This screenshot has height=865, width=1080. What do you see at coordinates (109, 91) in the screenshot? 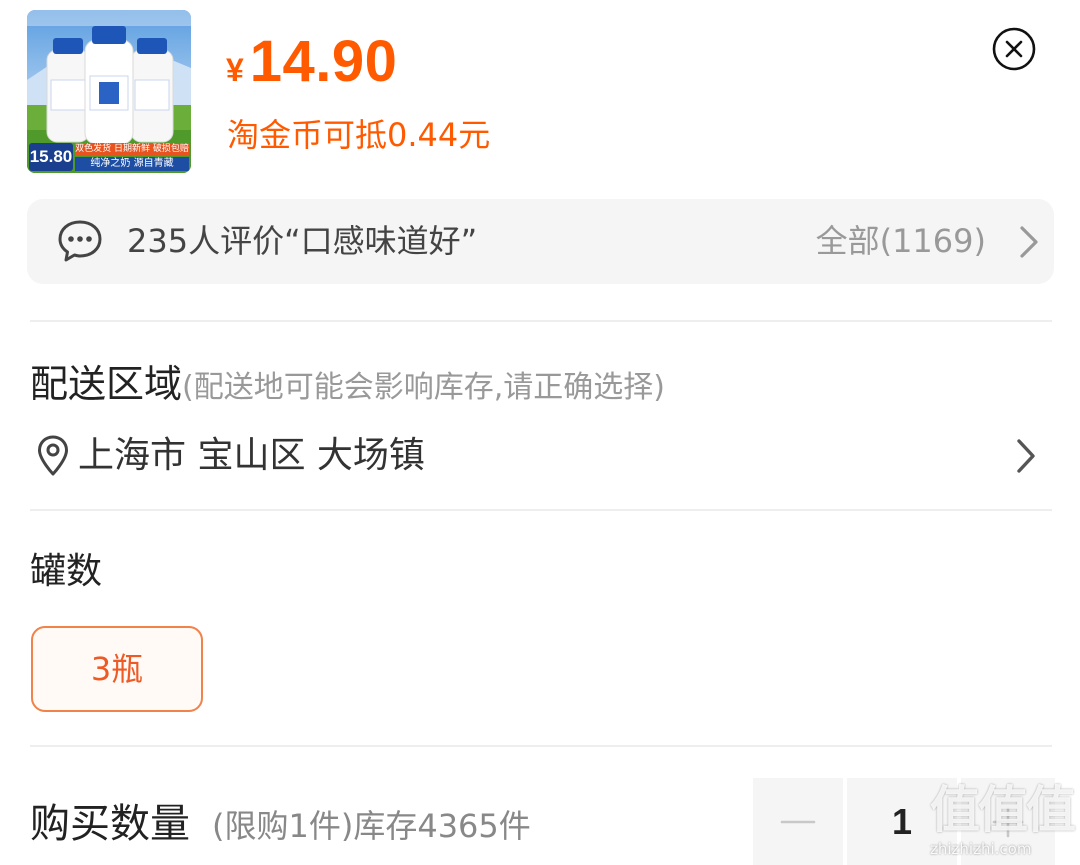
I see `product-thumbnail: 双色发货 日期新鲜 破损包赔 纯净之奶 源自青藏 15.80` at bounding box center [109, 91].